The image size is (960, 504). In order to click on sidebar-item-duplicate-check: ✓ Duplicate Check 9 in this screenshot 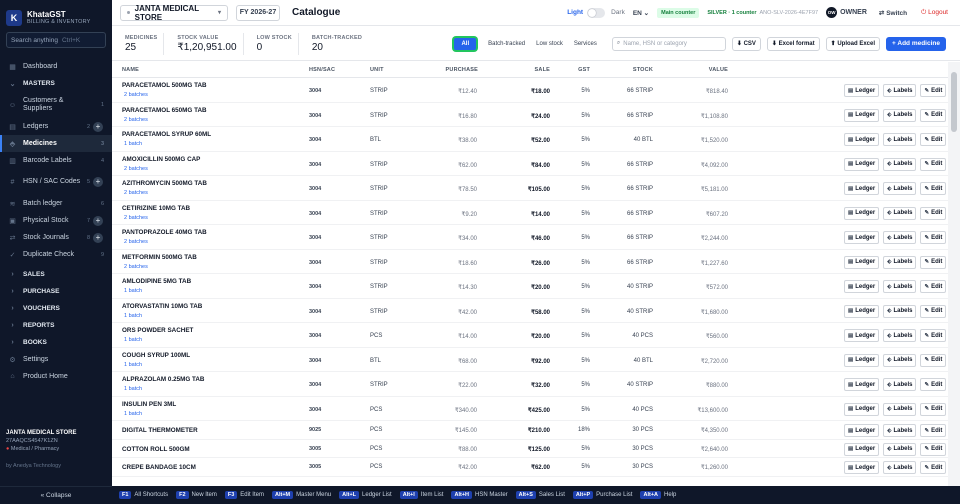, I will do `click(56, 254)`.